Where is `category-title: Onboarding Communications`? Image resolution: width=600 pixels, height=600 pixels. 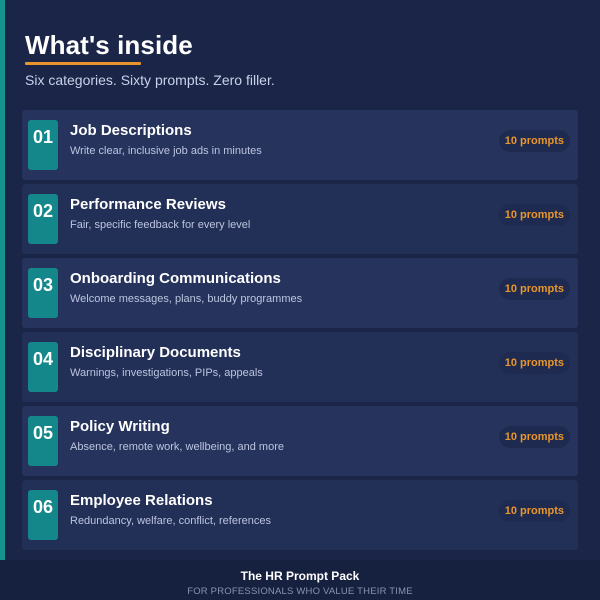 category-title: Onboarding Communications is located at coordinates (175, 278).